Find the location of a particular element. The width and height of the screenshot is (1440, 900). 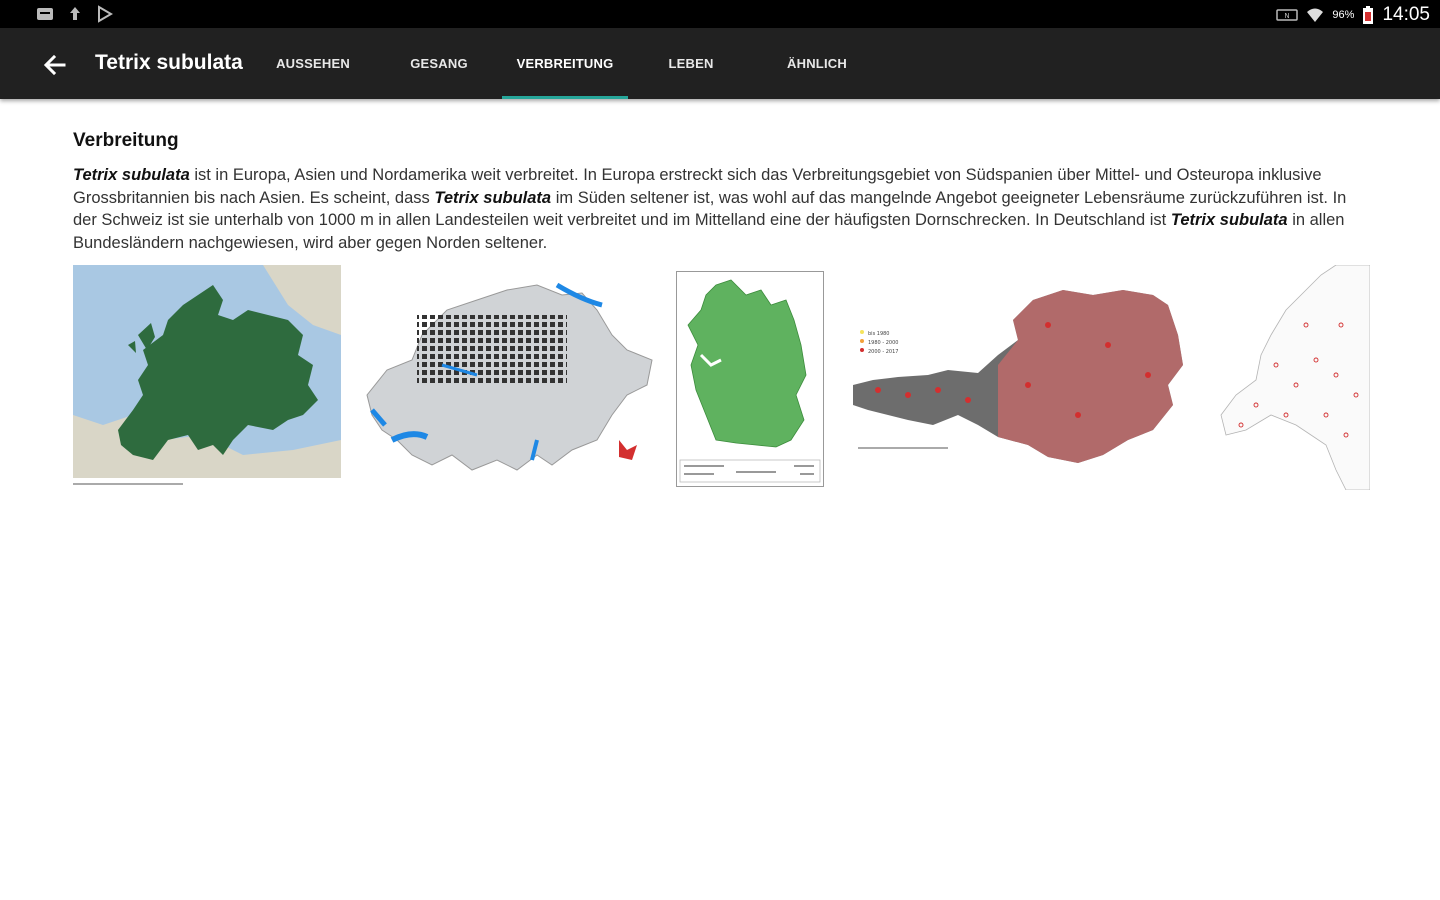

austria-legend: bis 1980 1980 - 2000 2000 - 2017 is located at coordinates (879, 342).